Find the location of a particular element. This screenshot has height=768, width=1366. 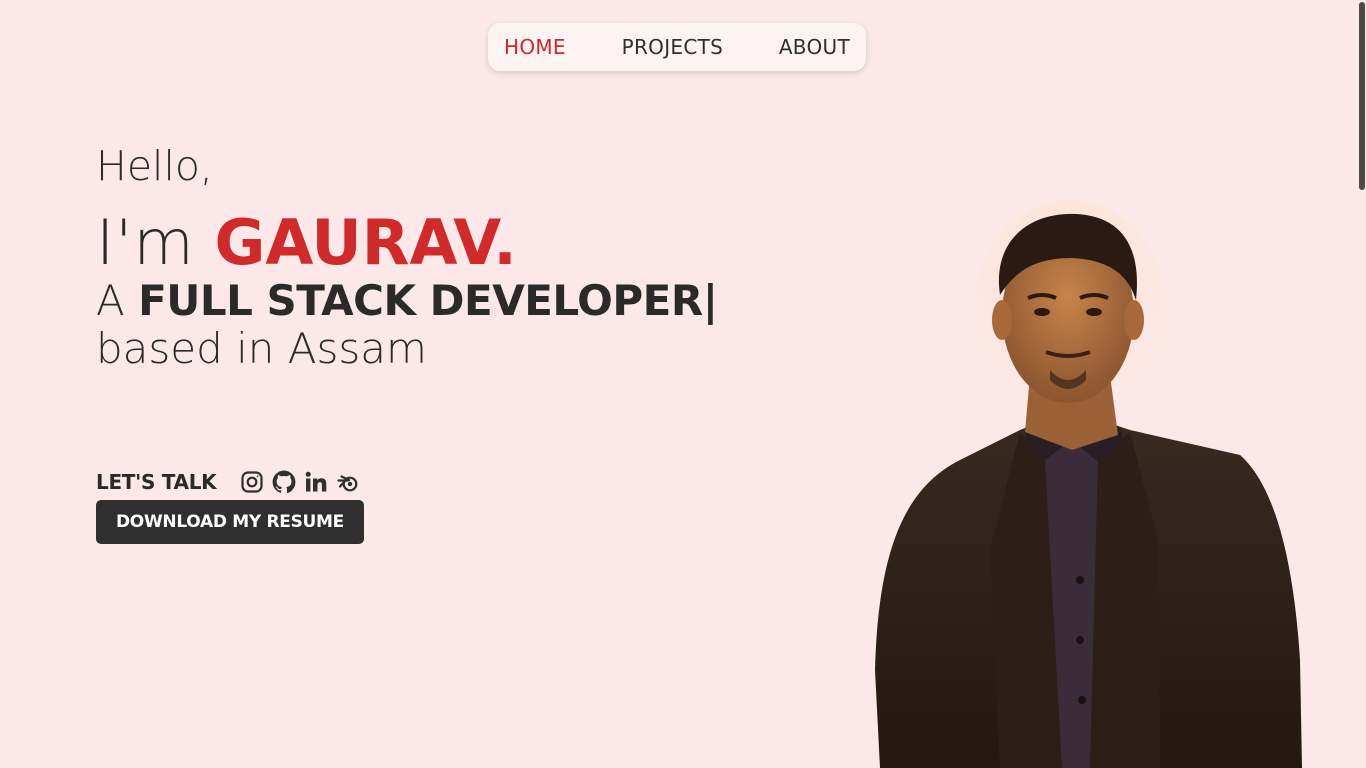

lets-talk-label: LET'S TALK is located at coordinates (156, 482).